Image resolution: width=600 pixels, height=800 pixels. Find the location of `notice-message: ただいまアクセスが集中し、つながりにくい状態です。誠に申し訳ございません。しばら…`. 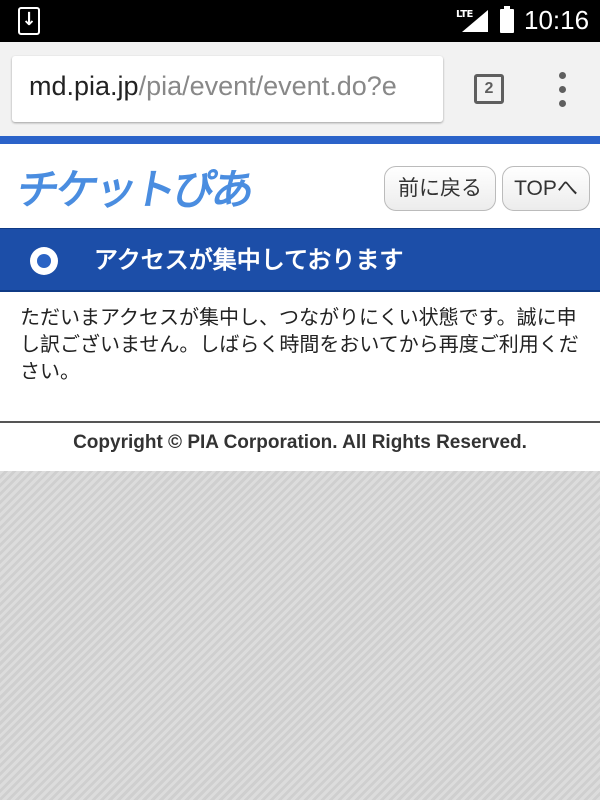

notice-message: ただいまアクセスが集中し、つながりにくい状態です。誠に申し訳ございません。しばら… is located at coordinates (299, 344).